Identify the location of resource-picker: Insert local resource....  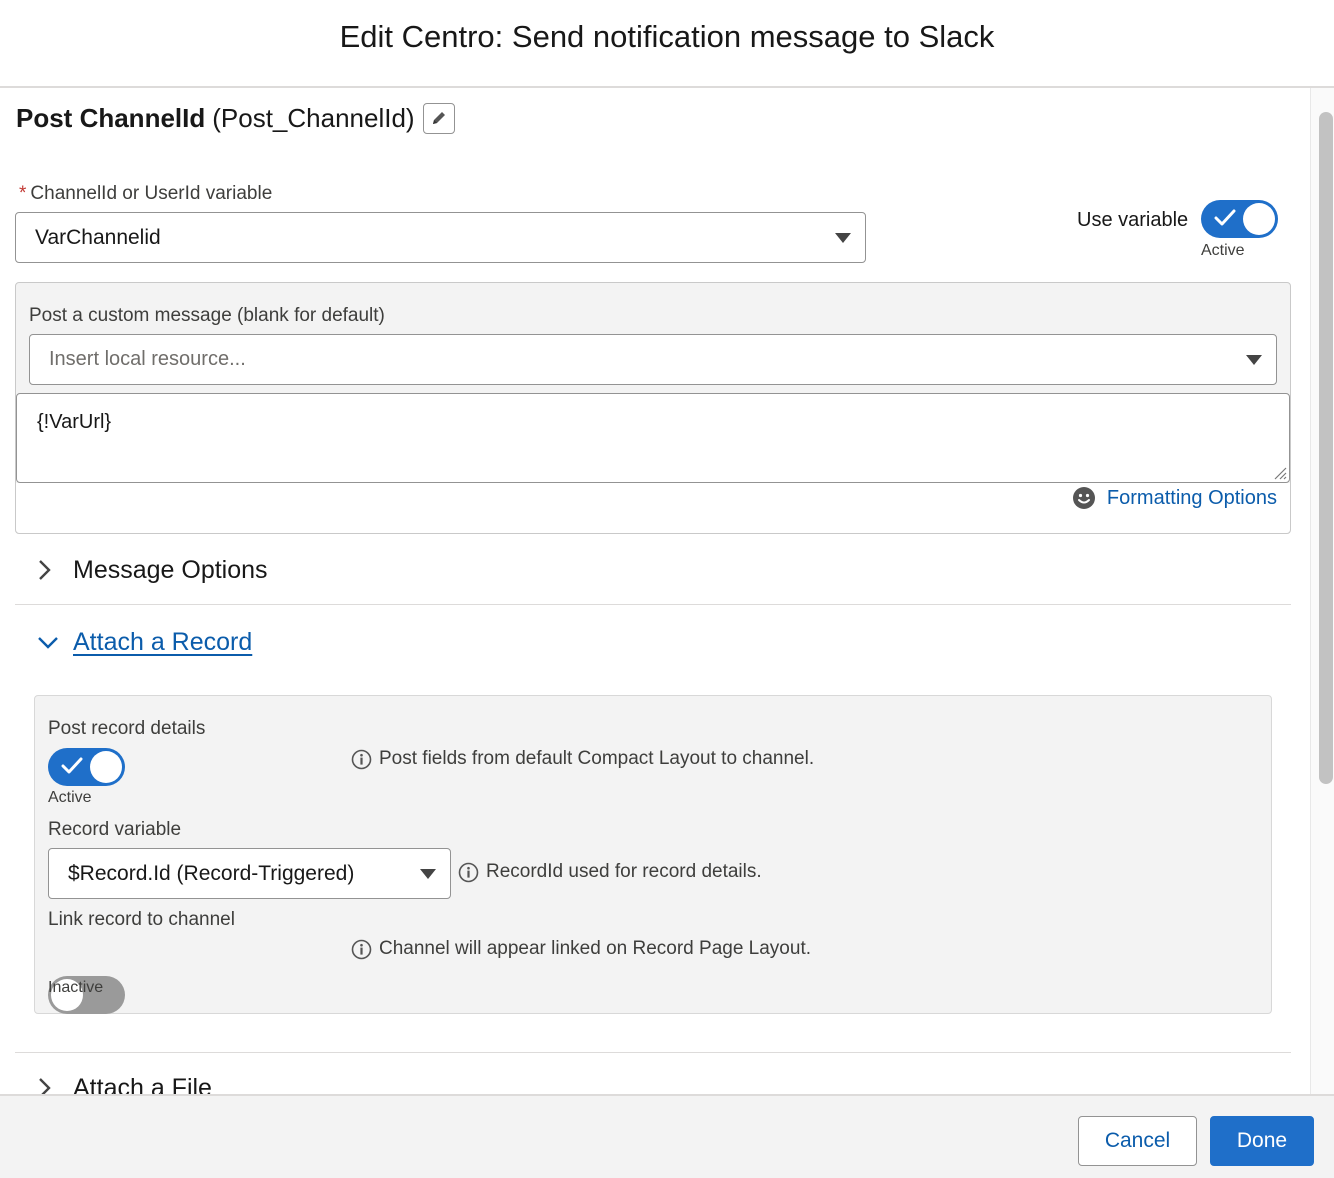
(653, 359).